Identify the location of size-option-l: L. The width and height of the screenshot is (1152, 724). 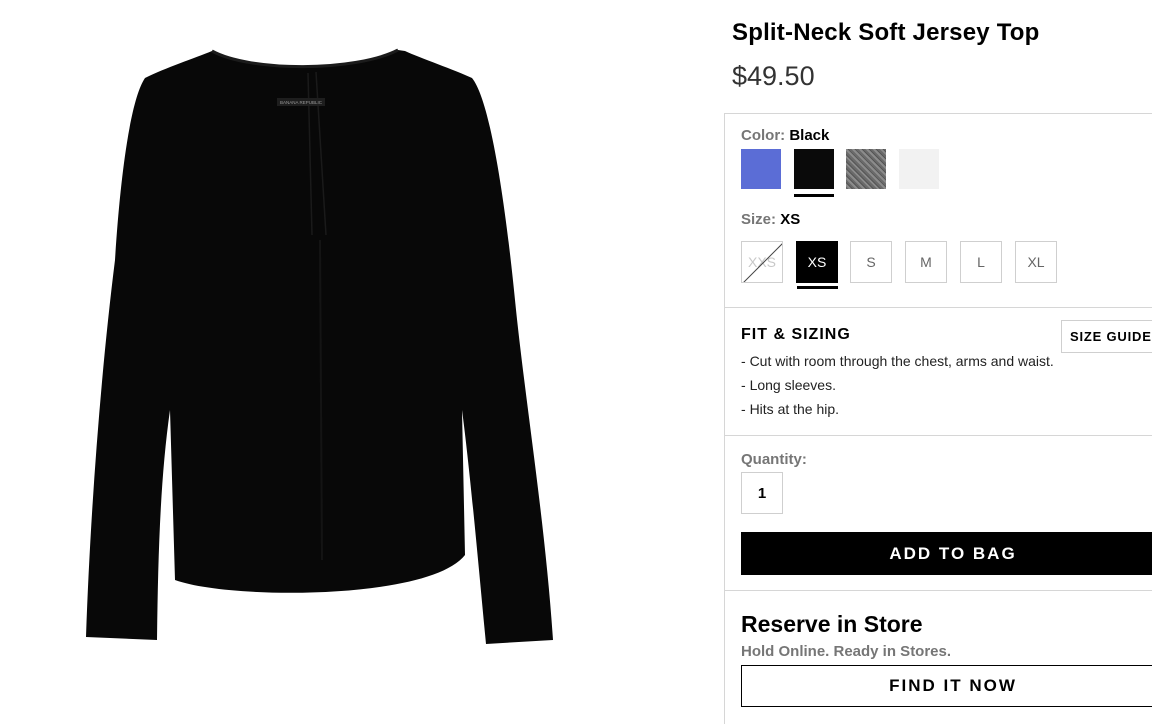
(981, 262).